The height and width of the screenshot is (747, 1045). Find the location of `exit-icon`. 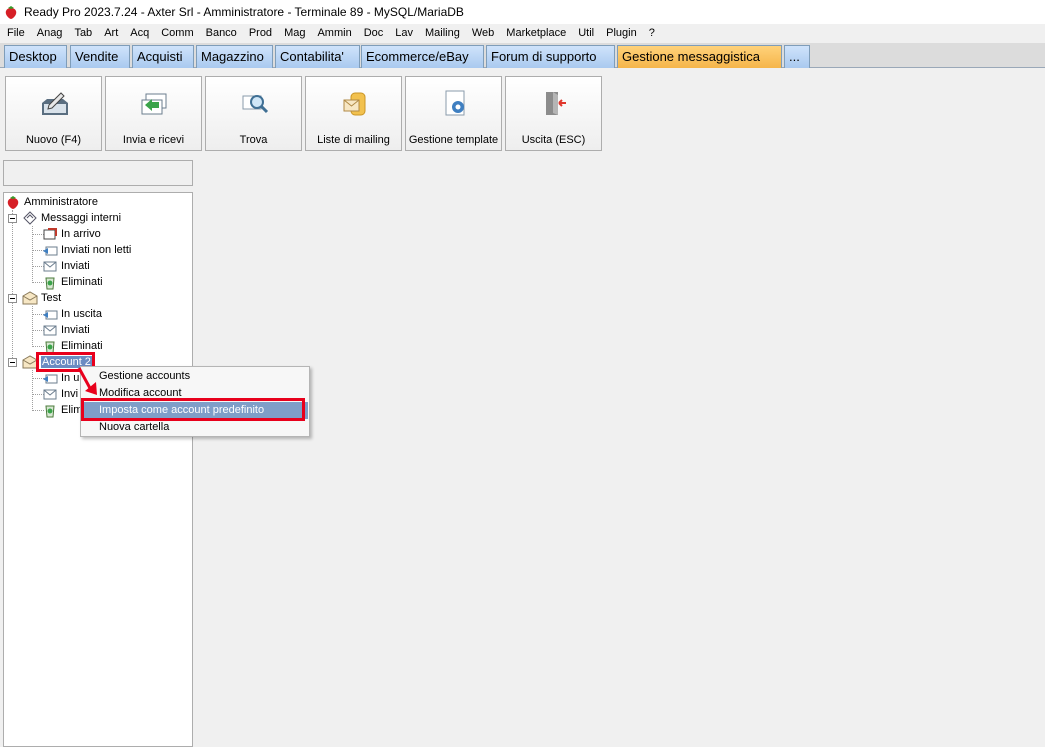

exit-icon is located at coordinates (556, 103).